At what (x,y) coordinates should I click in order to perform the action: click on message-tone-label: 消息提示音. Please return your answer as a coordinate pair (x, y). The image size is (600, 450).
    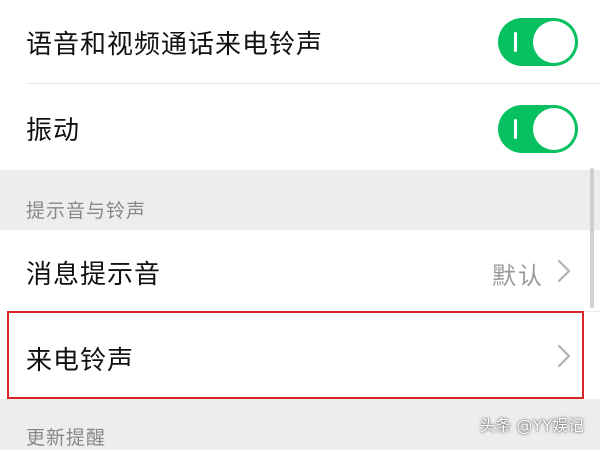
    Looking at the image, I should click on (94, 275).